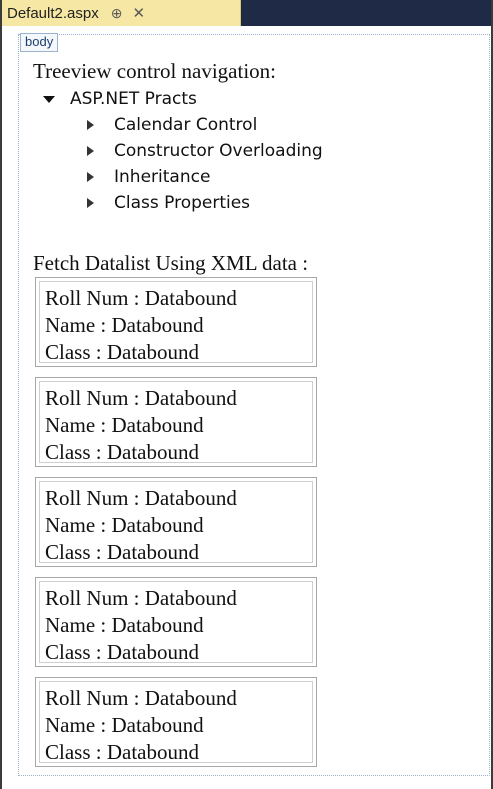  What do you see at coordinates (182, 203) in the screenshot?
I see `tree-node-label: Class Properties` at bounding box center [182, 203].